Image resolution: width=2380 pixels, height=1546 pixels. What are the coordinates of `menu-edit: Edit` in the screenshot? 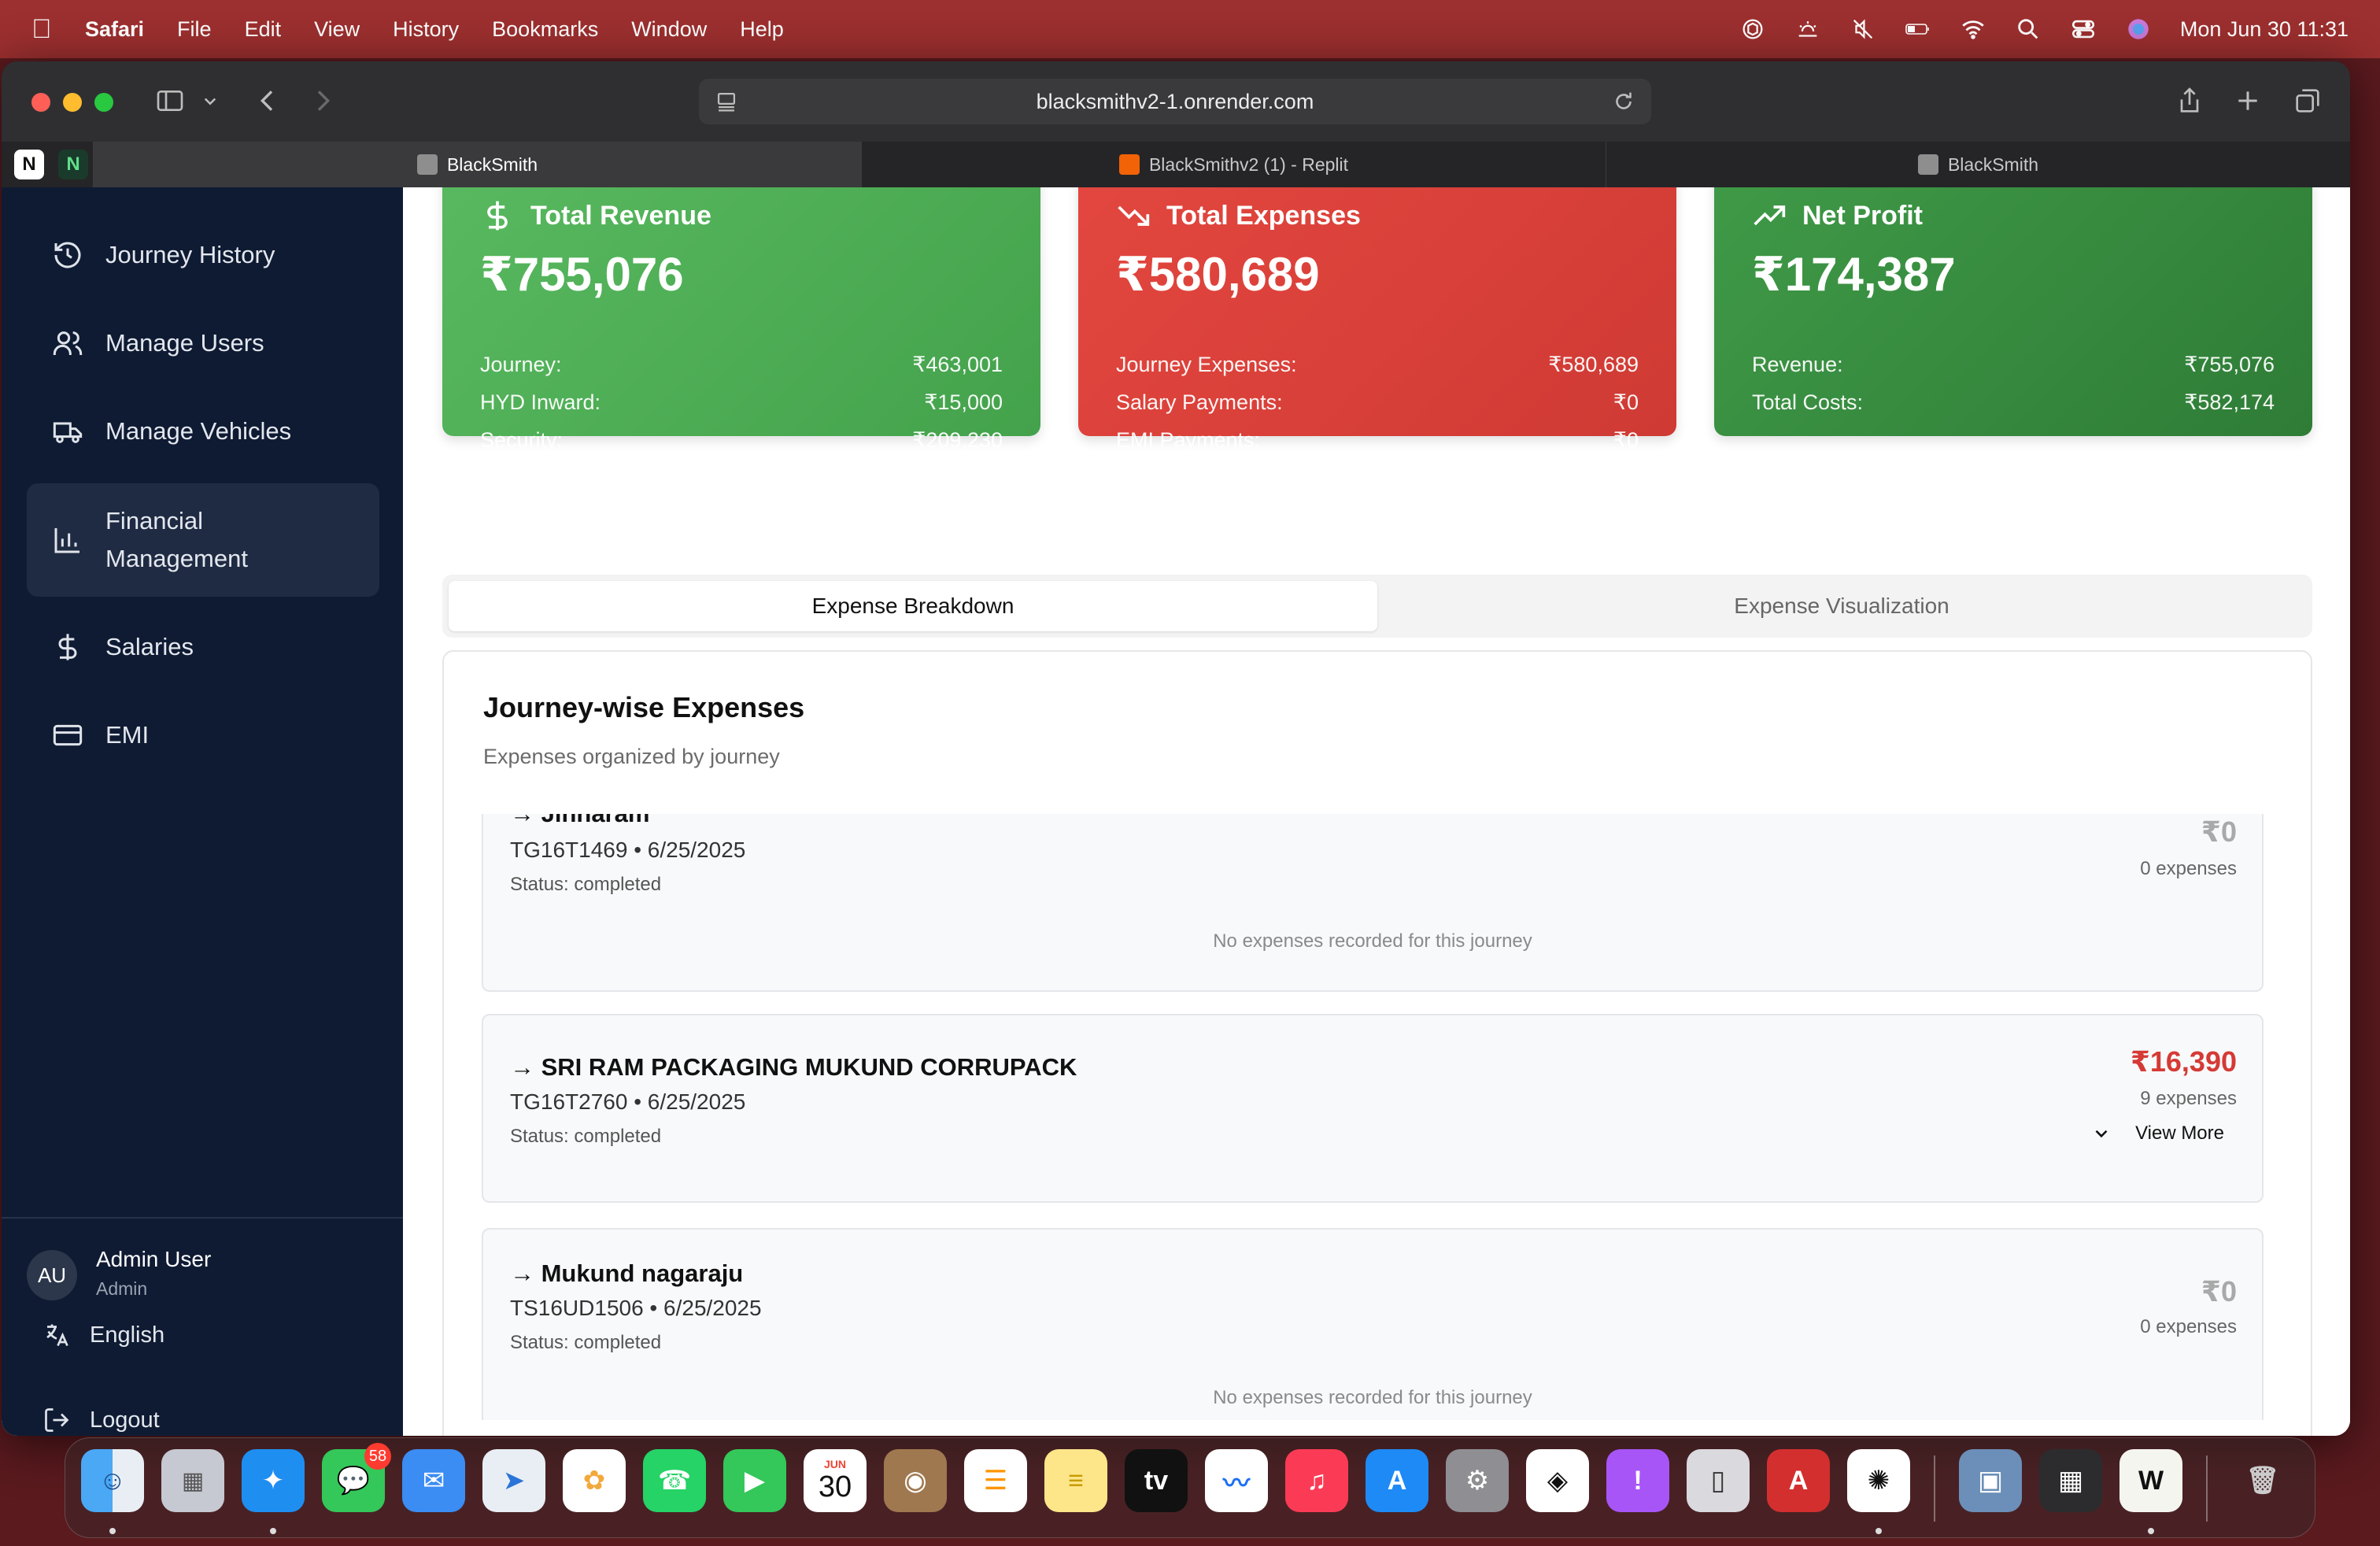 It's located at (263, 29).